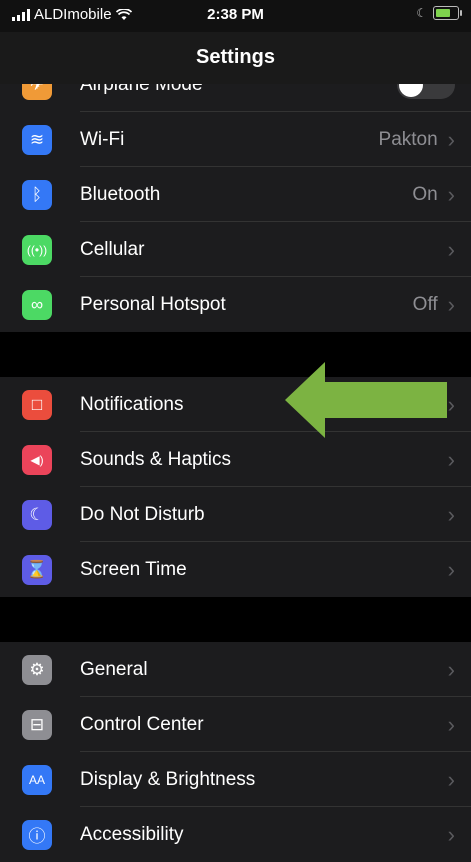  What do you see at coordinates (37, 139) in the screenshot?
I see `wifi-icon: ≋` at bounding box center [37, 139].